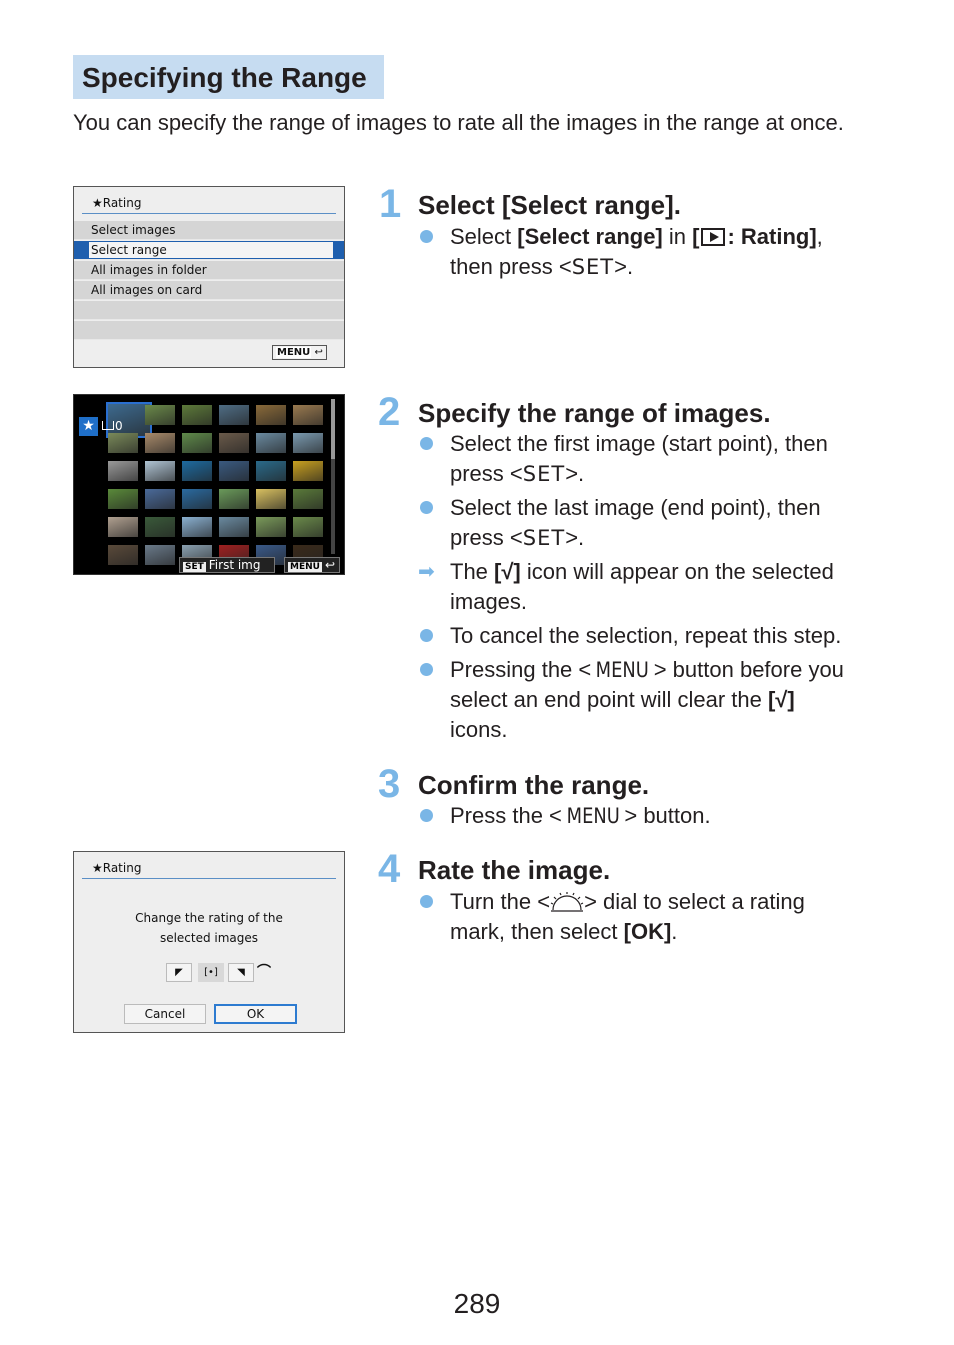 The height and width of the screenshot is (1345, 954). I want to click on rating-up-button: ◥, so click(241, 972).